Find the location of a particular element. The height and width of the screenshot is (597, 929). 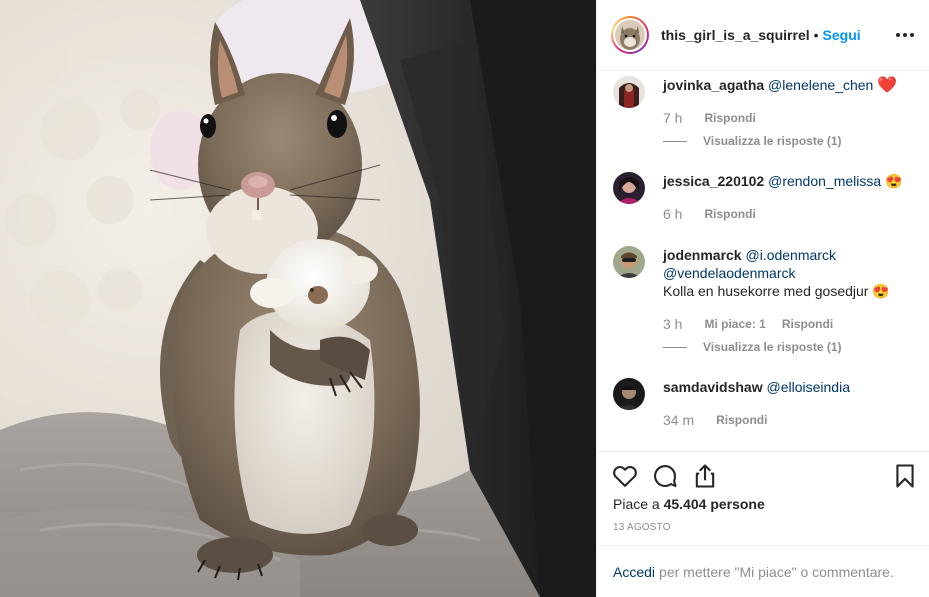

commenter-username: jessica_220102 is located at coordinates (713, 181).